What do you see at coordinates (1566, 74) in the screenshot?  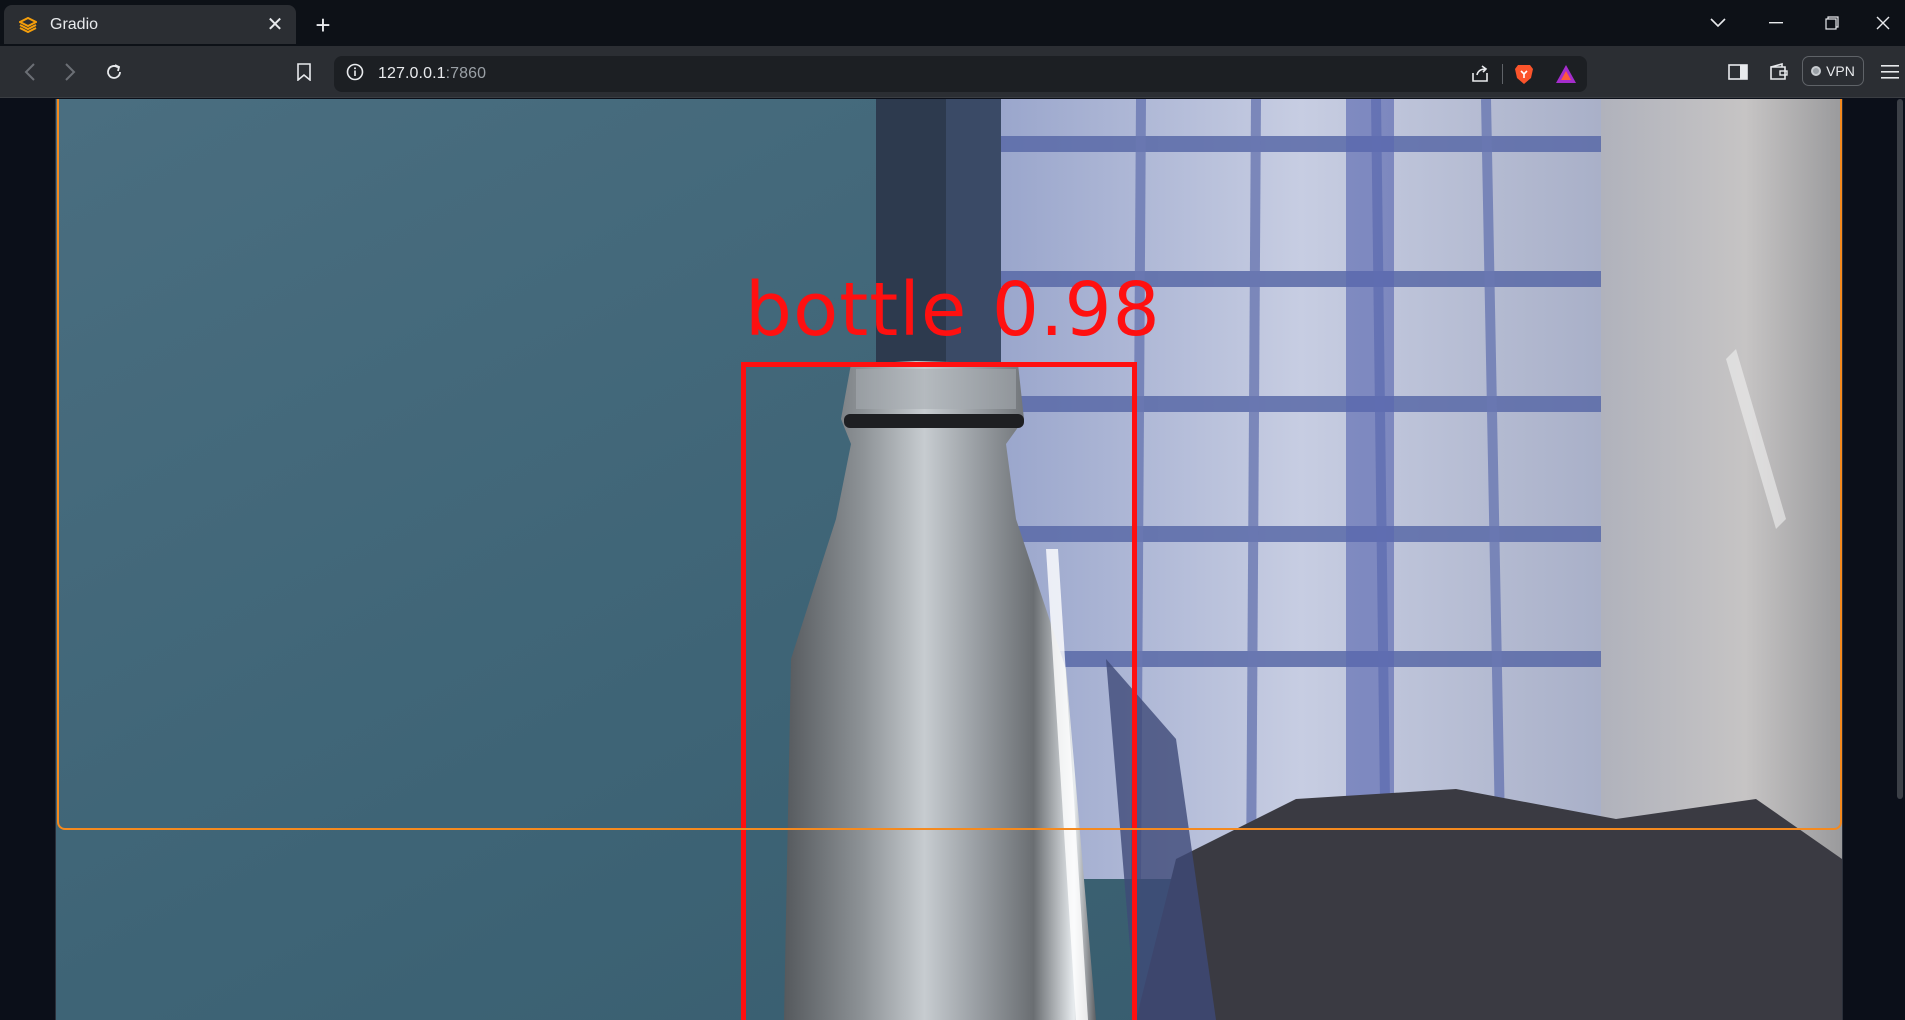 I see `brave-rewards-icon` at bounding box center [1566, 74].